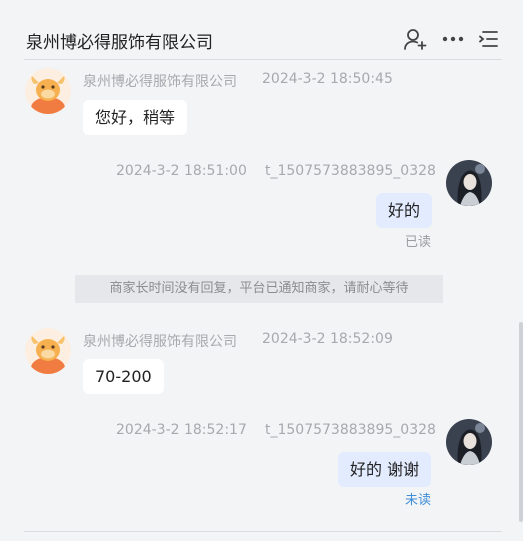 This screenshot has width=523, height=541. I want to click on system-notice: 商家长时间没有回复，平台已通知商家，请耐心等待, so click(259, 289).